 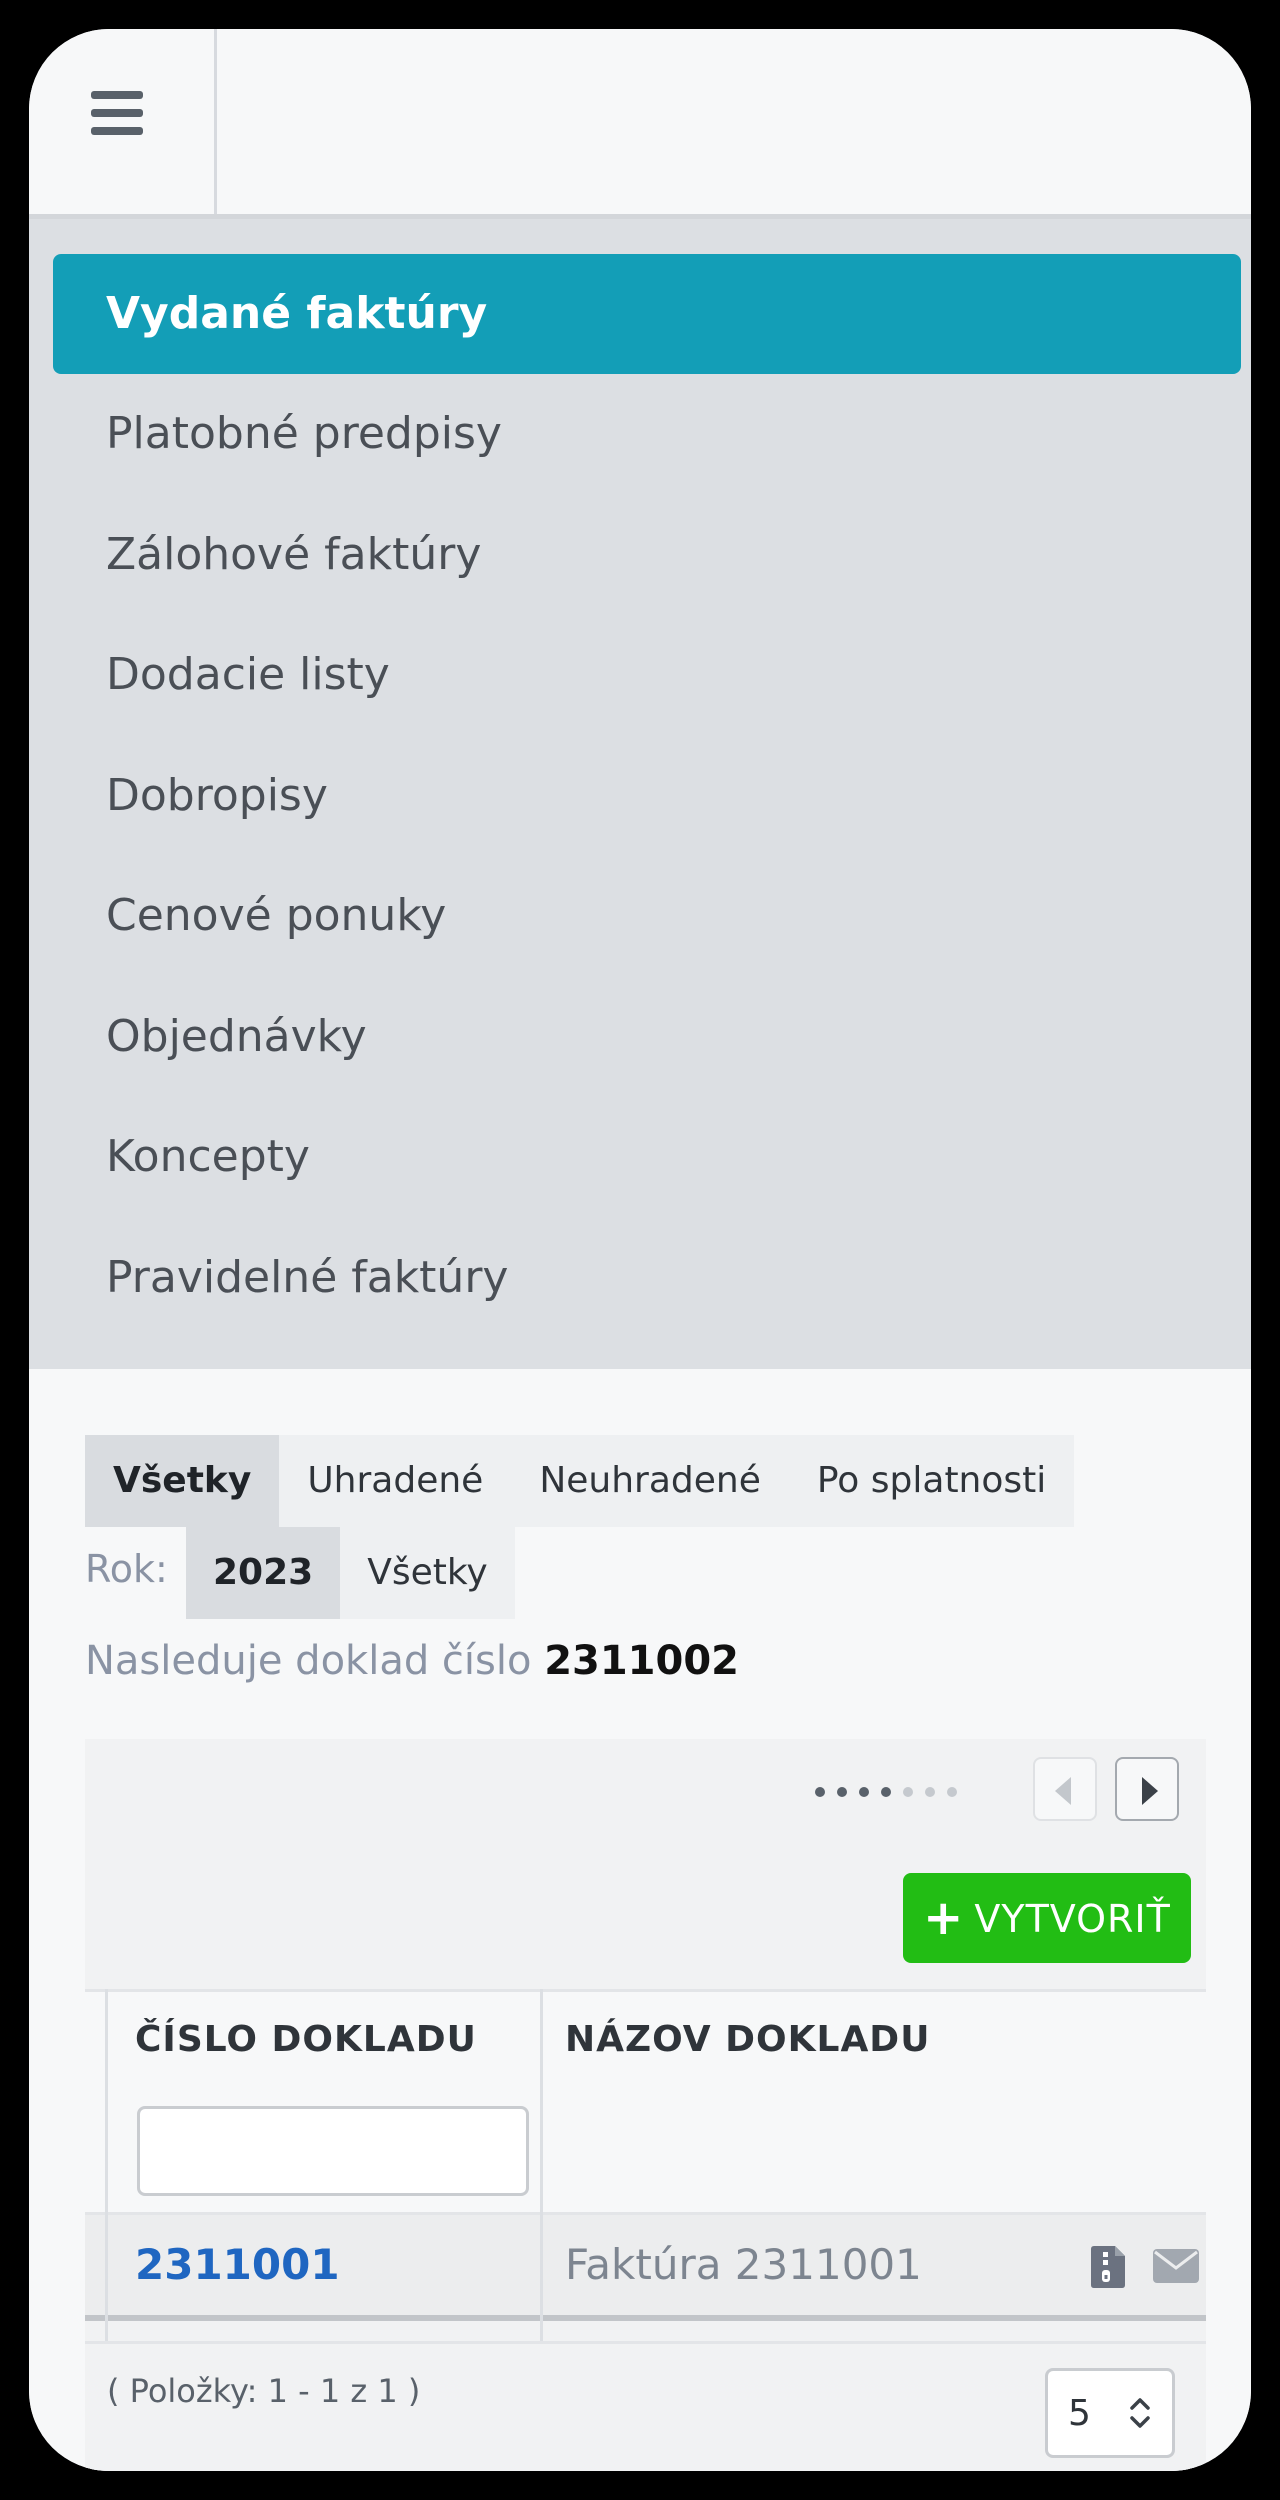 I want to click on up-down-chevron-icon, so click(x=1140, y=2413).